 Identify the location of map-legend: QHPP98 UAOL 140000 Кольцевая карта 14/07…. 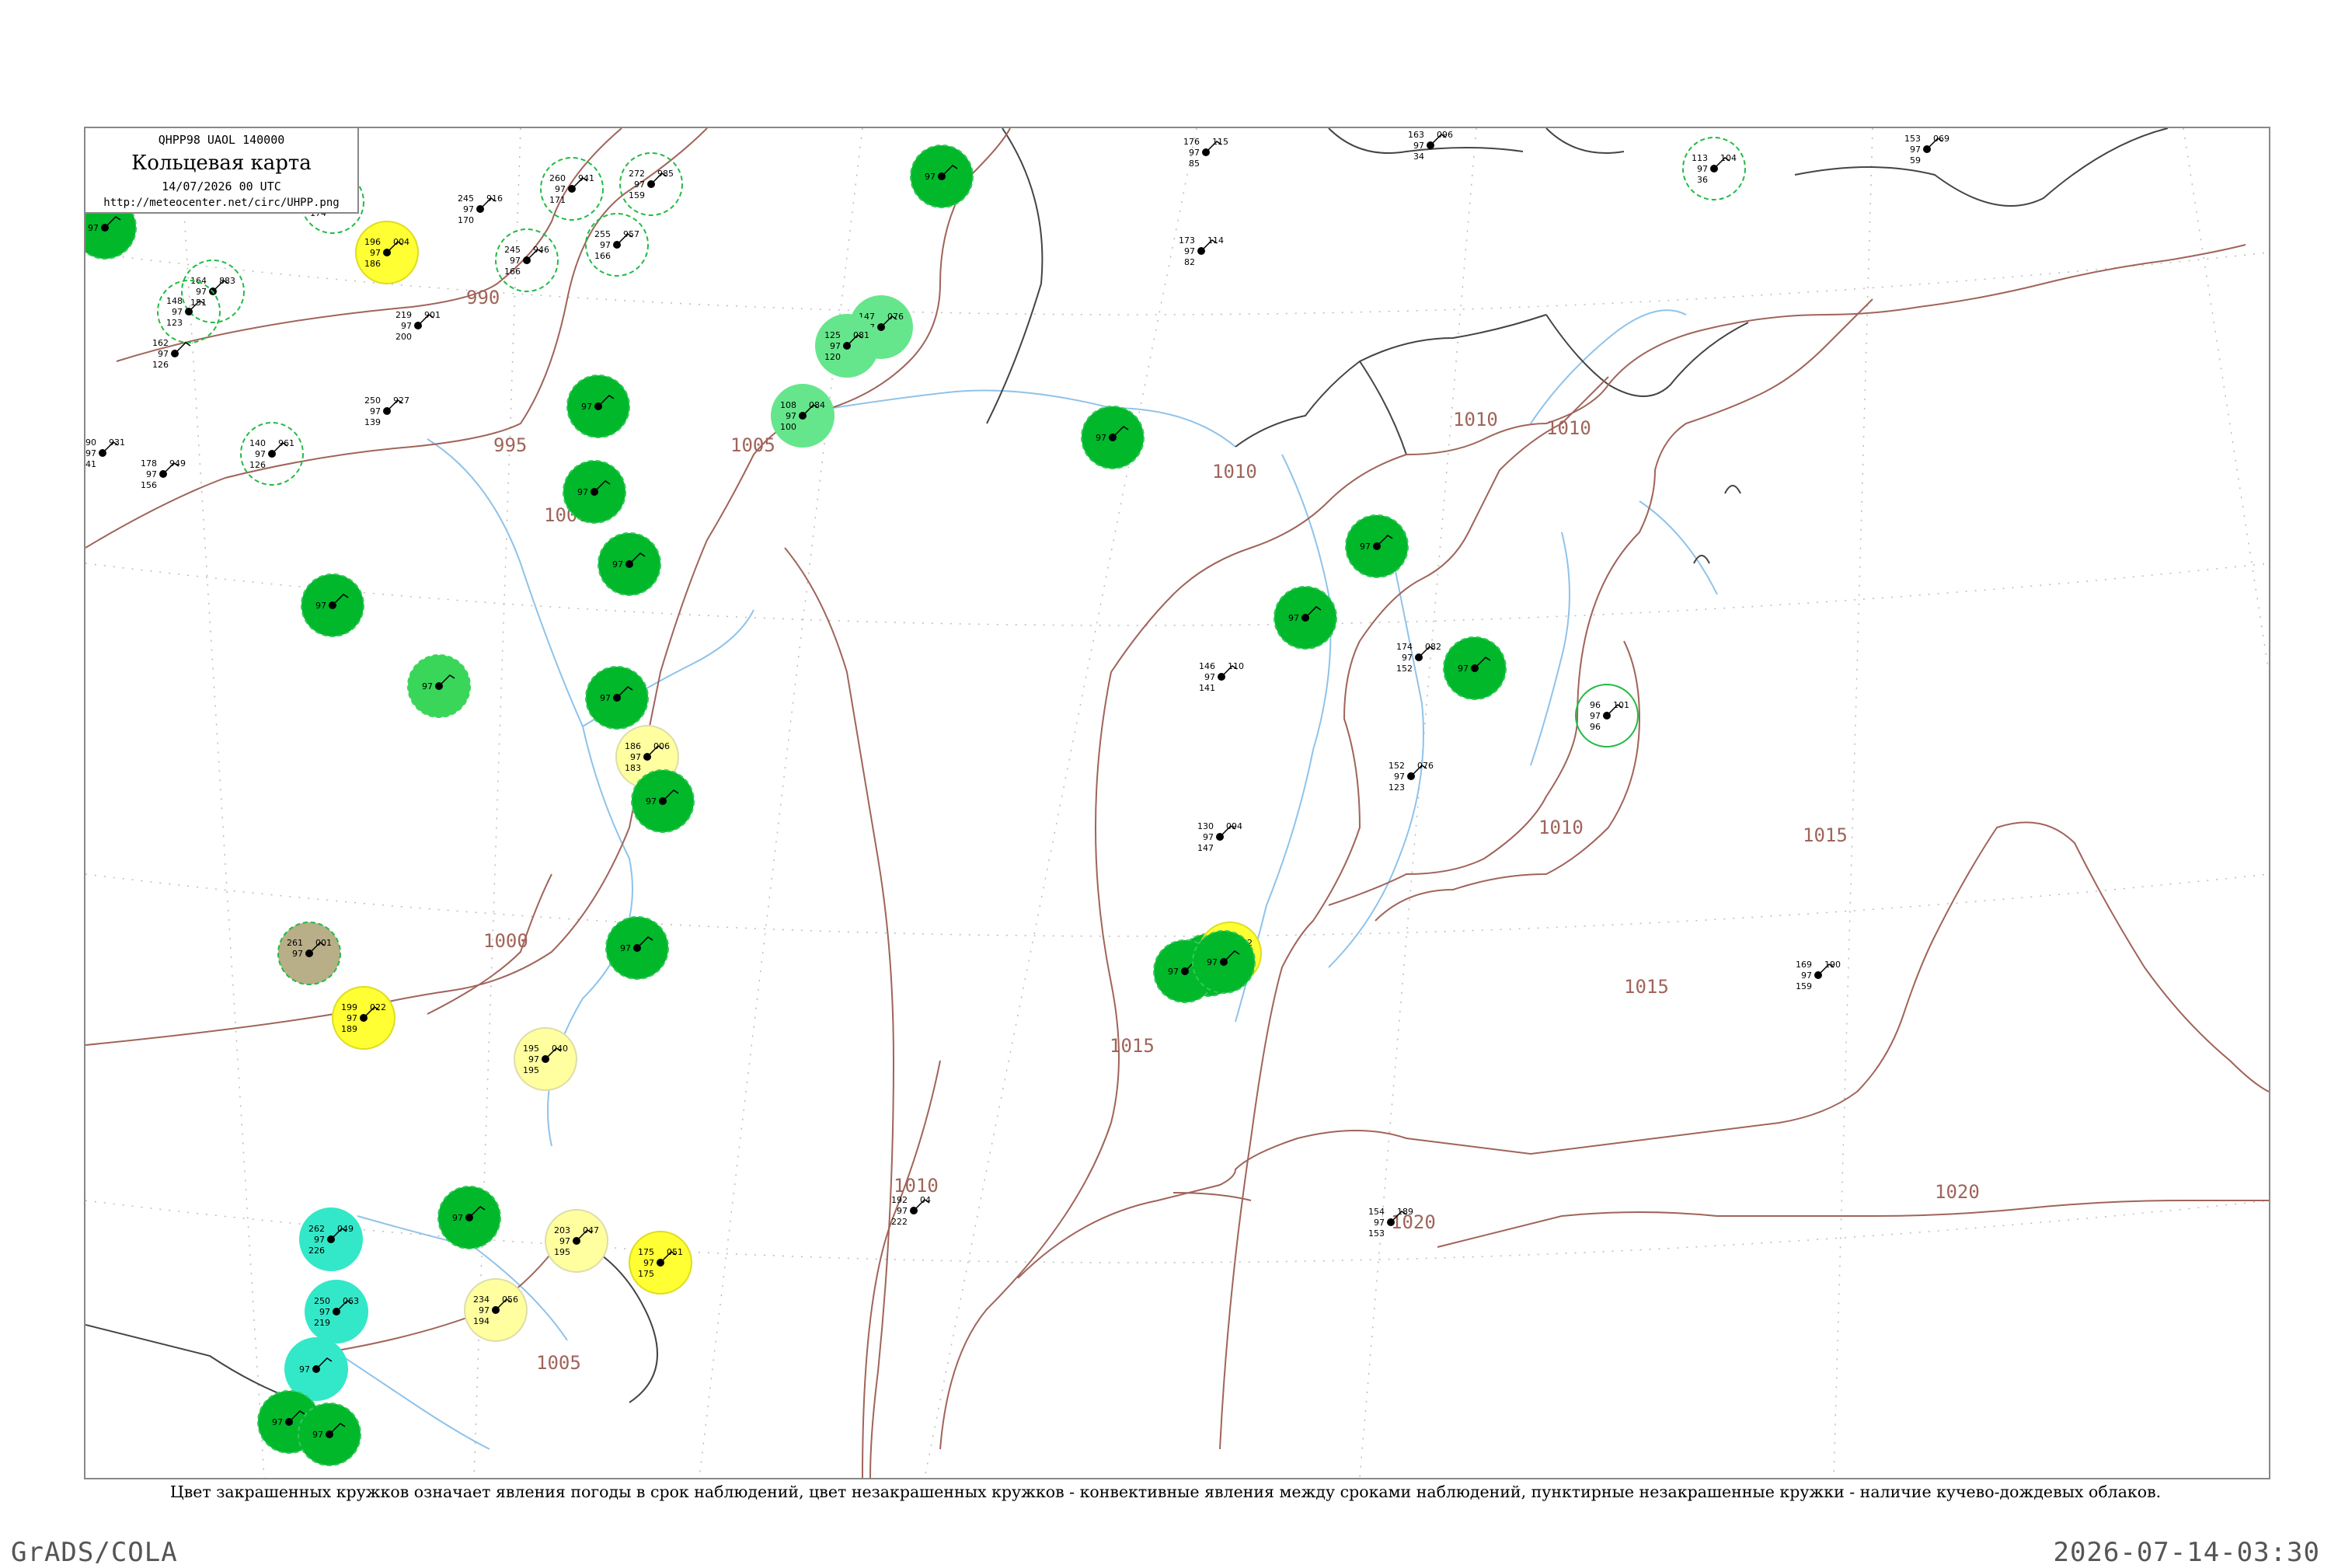
(221, 170).